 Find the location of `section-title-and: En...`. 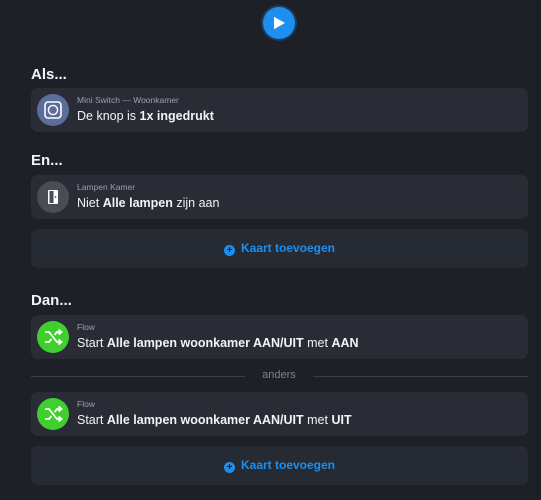

section-title-and: En... is located at coordinates (47, 160).